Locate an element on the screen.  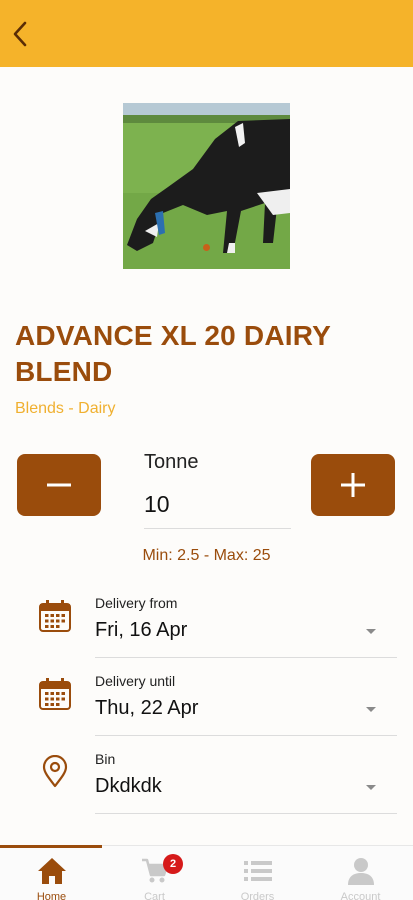
delivery-until-value: Thu, 22 Apr is located at coordinates (146, 708).